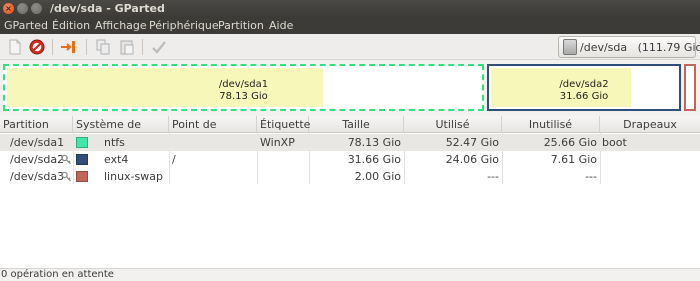  What do you see at coordinates (116, 159) in the screenshot?
I see `cell-filesystem: ext4` at bounding box center [116, 159].